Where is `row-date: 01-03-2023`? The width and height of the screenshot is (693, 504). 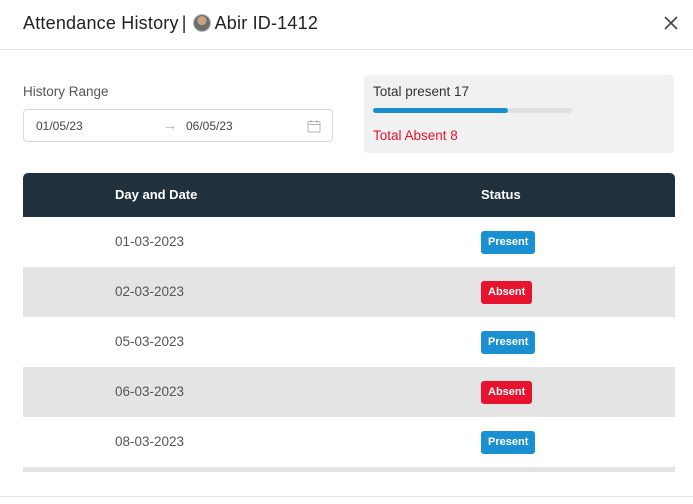
row-date: 01-03-2023 is located at coordinates (150, 241).